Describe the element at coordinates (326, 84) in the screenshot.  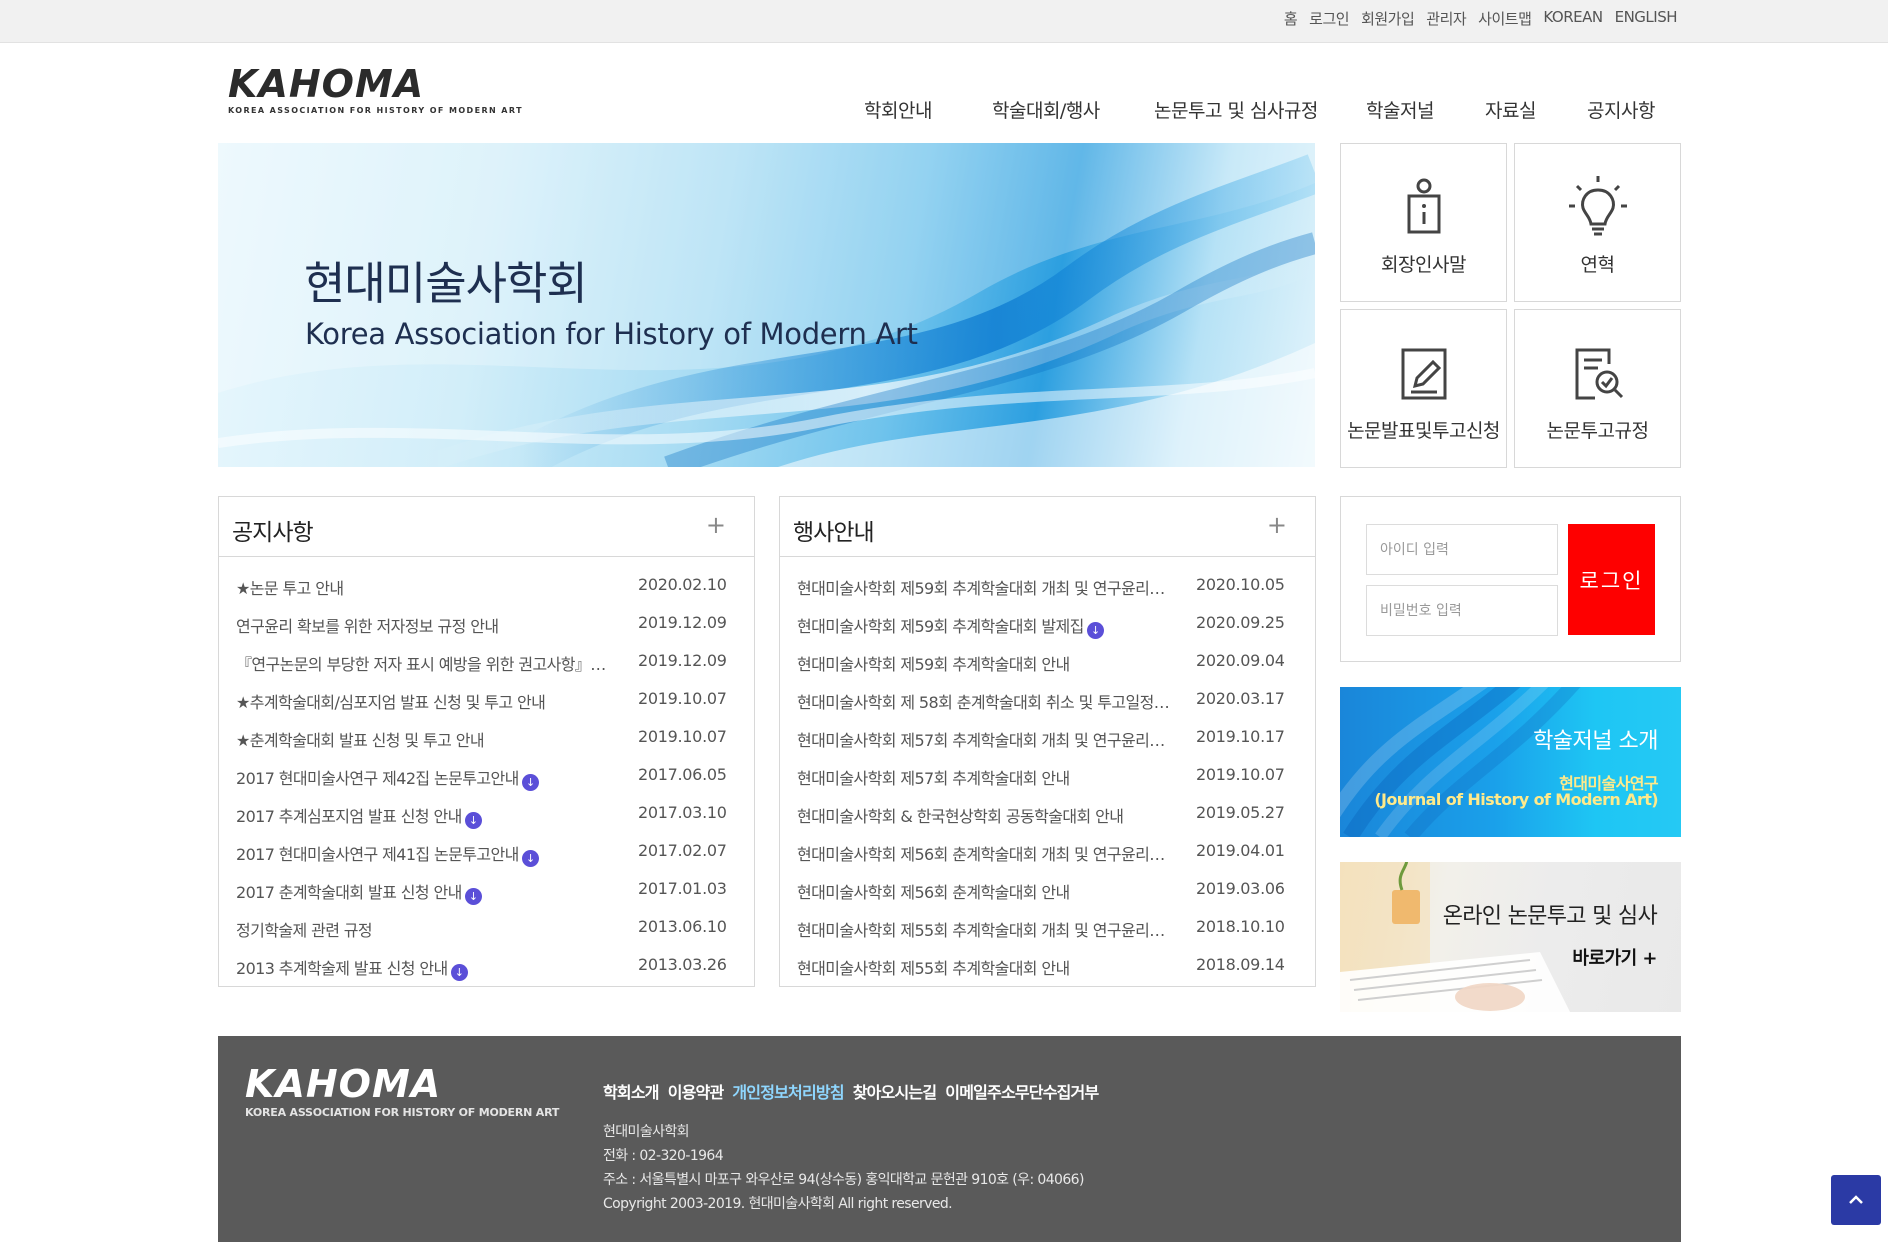
I see `logo-text: KAHOMA` at that location.